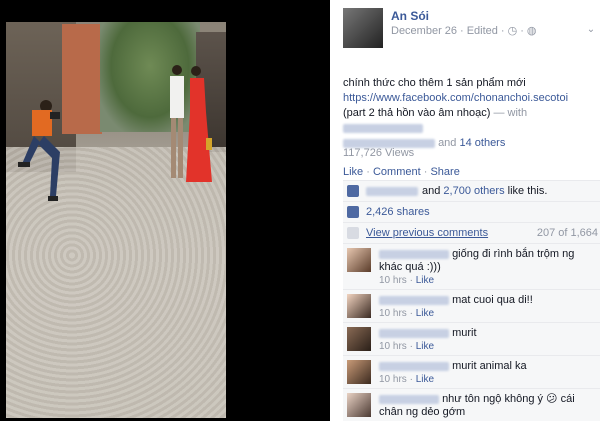 The image size is (600, 421). Describe the element at coordinates (410, 16) in the screenshot. I see `author-name: An Sói` at that location.